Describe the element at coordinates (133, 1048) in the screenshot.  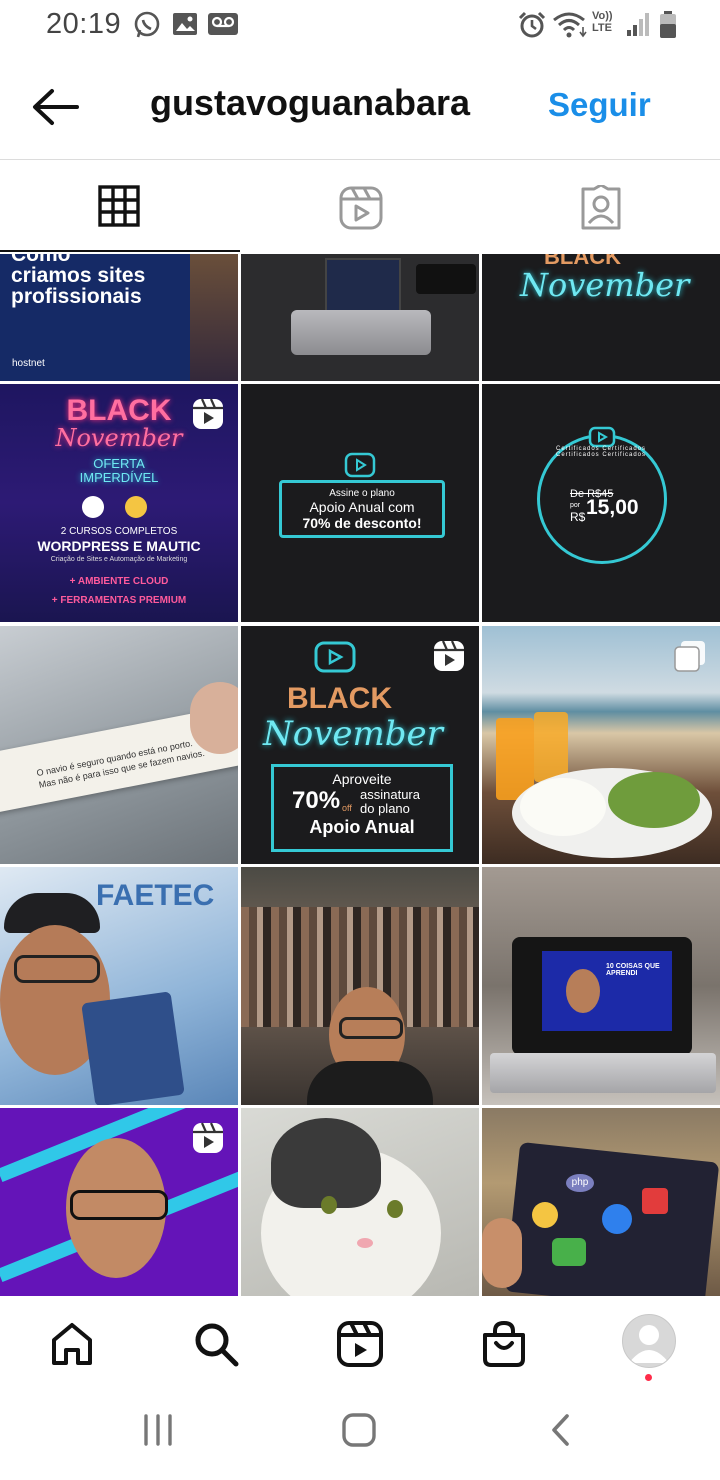
I see `badge-card` at that location.